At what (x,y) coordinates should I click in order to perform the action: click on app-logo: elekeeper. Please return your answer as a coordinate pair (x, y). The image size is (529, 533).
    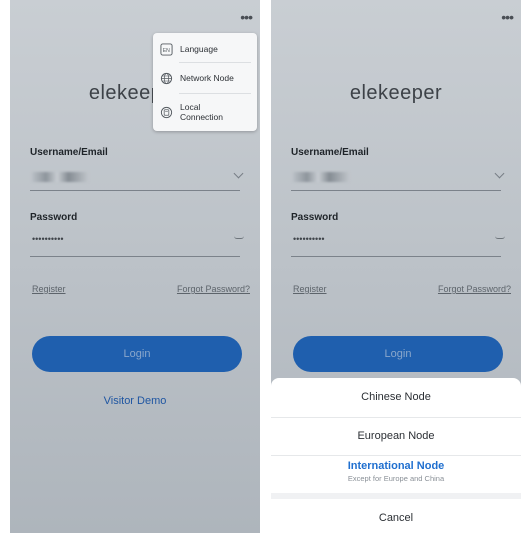
    Looking at the image, I should click on (396, 93).